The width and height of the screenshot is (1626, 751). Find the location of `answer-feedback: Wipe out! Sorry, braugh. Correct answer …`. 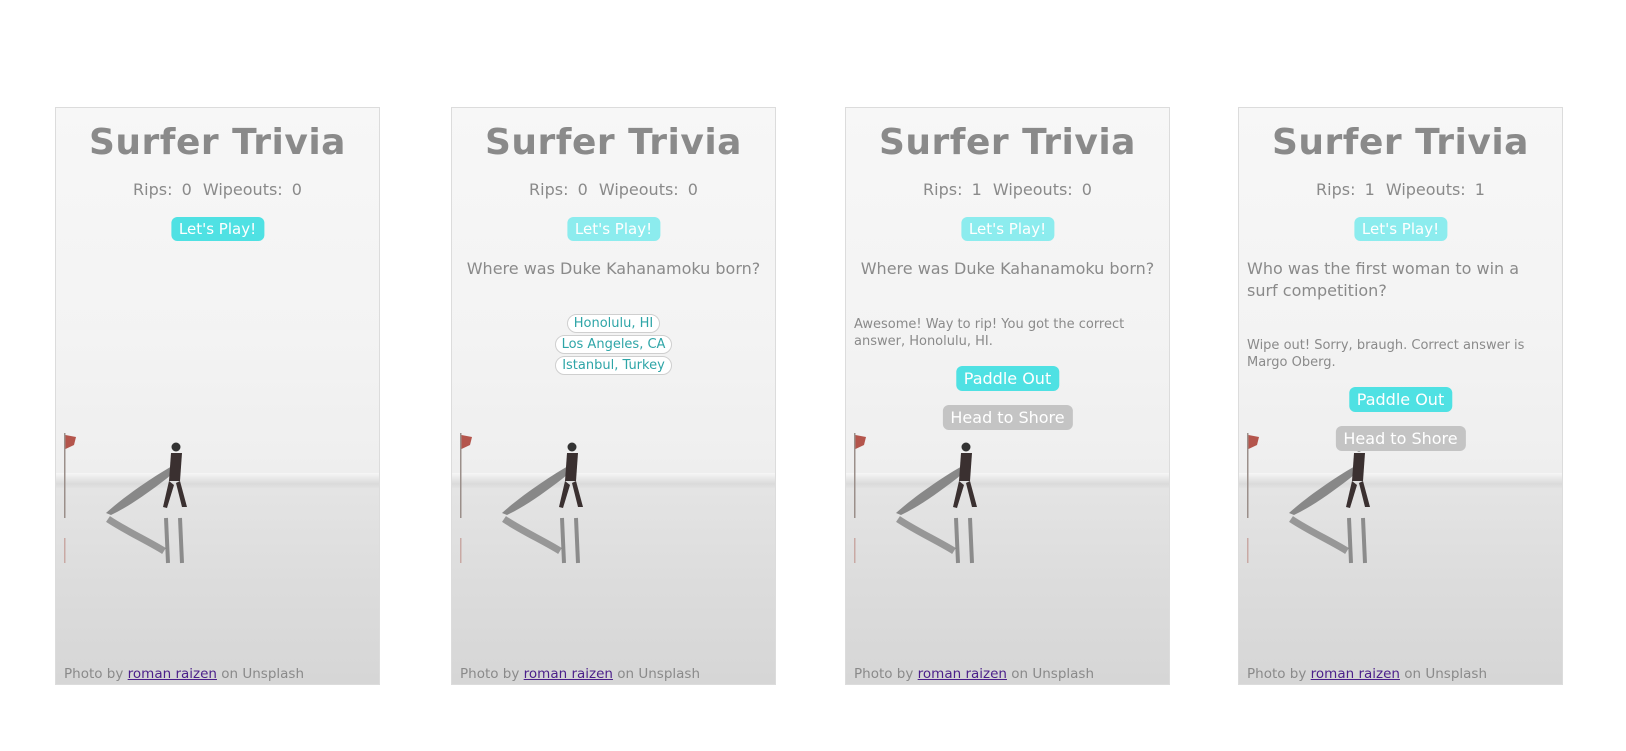

answer-feedback: Wipe out! Sorry, braugh. Correct answer … is located at coordinates (1386, 354).